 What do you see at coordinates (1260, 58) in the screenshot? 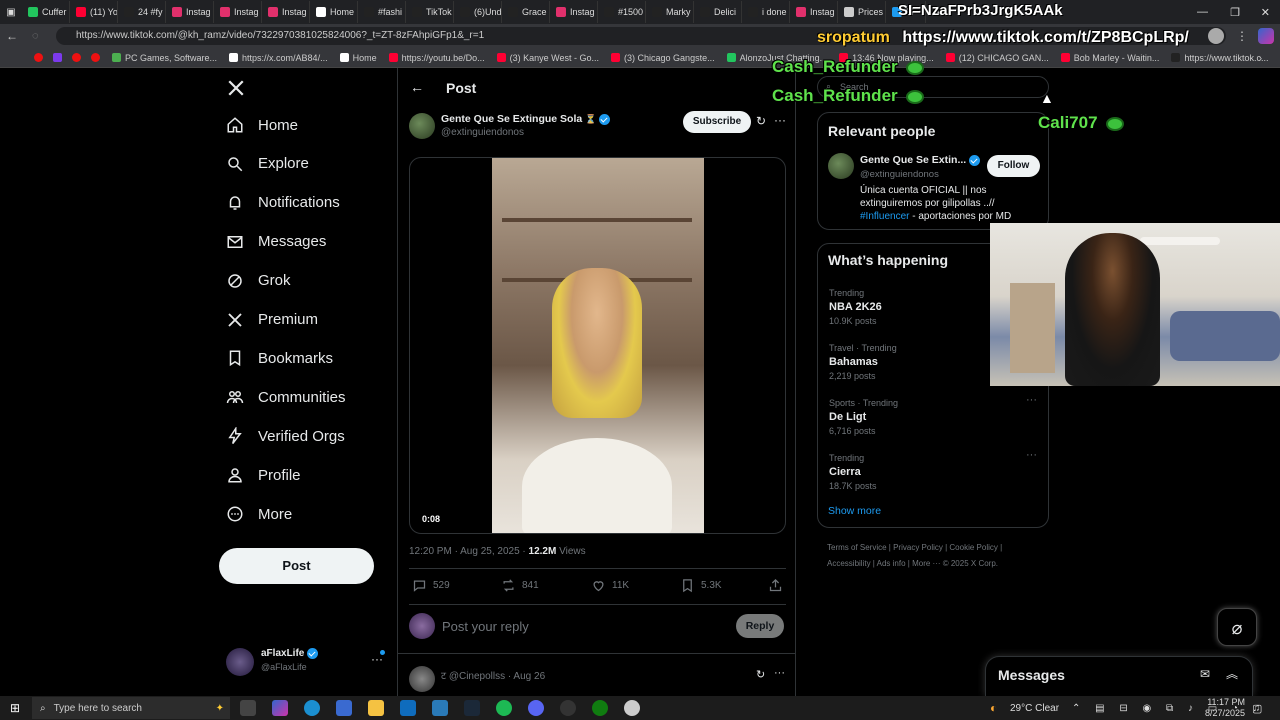
I see `bookmarks-overflow-icon: ›` at bounding box center [1260, 58].